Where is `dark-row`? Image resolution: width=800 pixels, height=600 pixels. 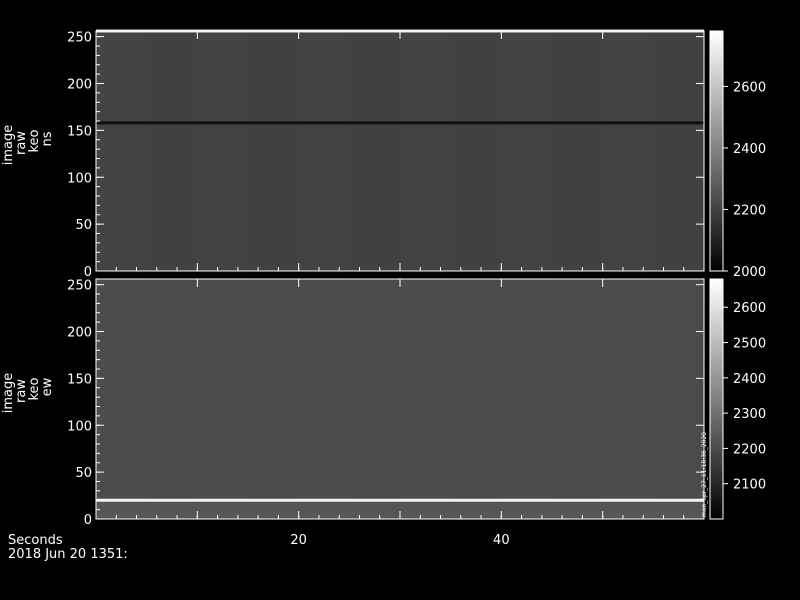
dark-row is located at coordinates (400, 123).